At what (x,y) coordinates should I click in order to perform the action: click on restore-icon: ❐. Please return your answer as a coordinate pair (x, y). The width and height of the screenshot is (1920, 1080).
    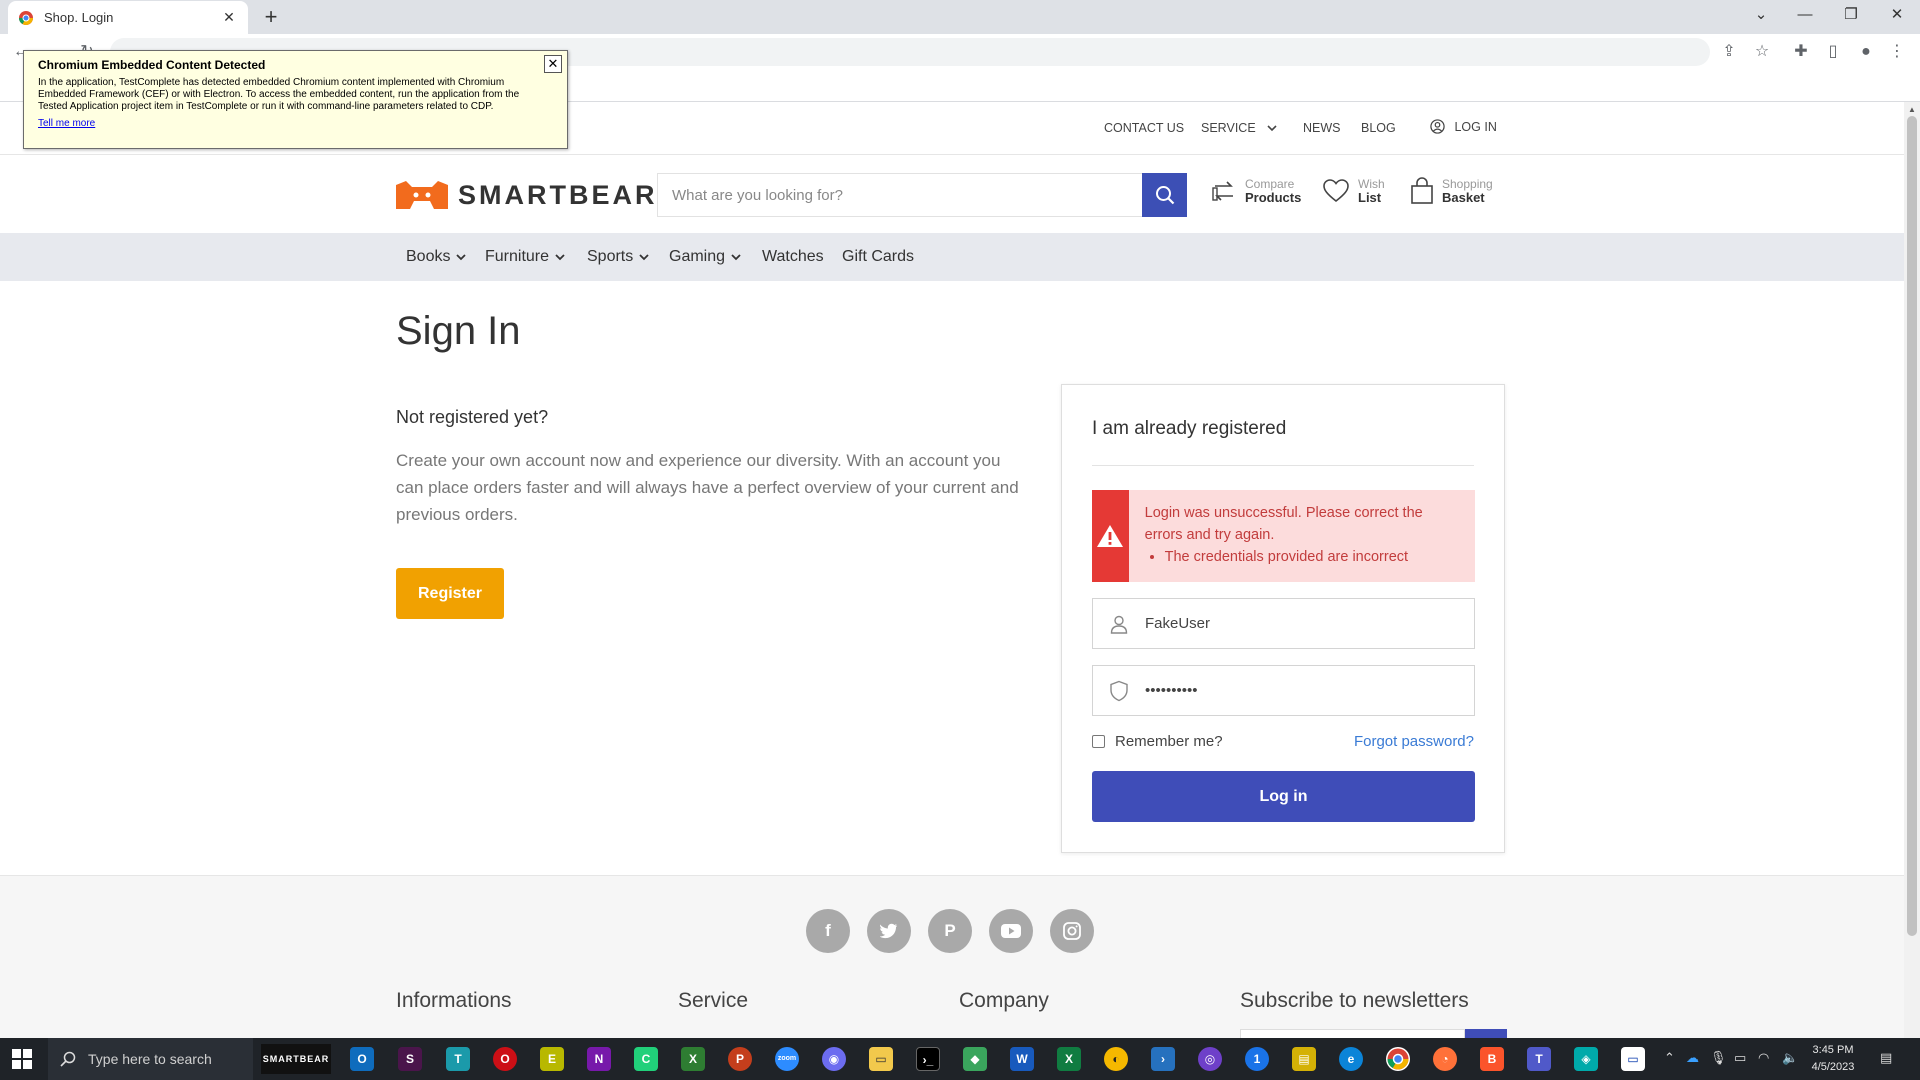
    Looking at the image, I should click on (1851, 15).